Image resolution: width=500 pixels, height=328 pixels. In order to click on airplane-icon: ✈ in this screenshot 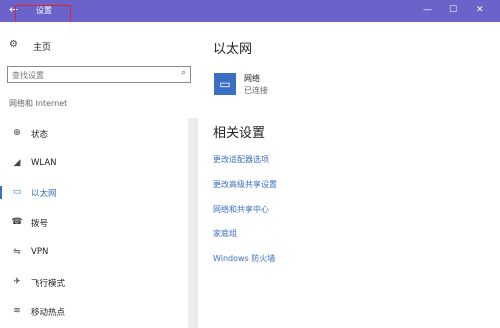, I will do `click(17, 282)`.